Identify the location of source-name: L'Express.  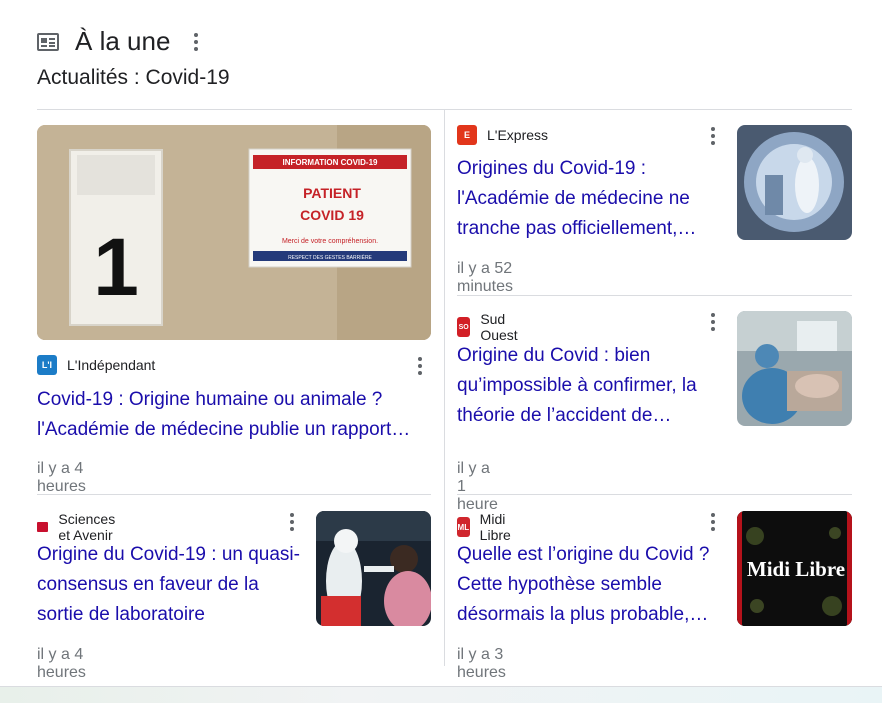
(518, 135).